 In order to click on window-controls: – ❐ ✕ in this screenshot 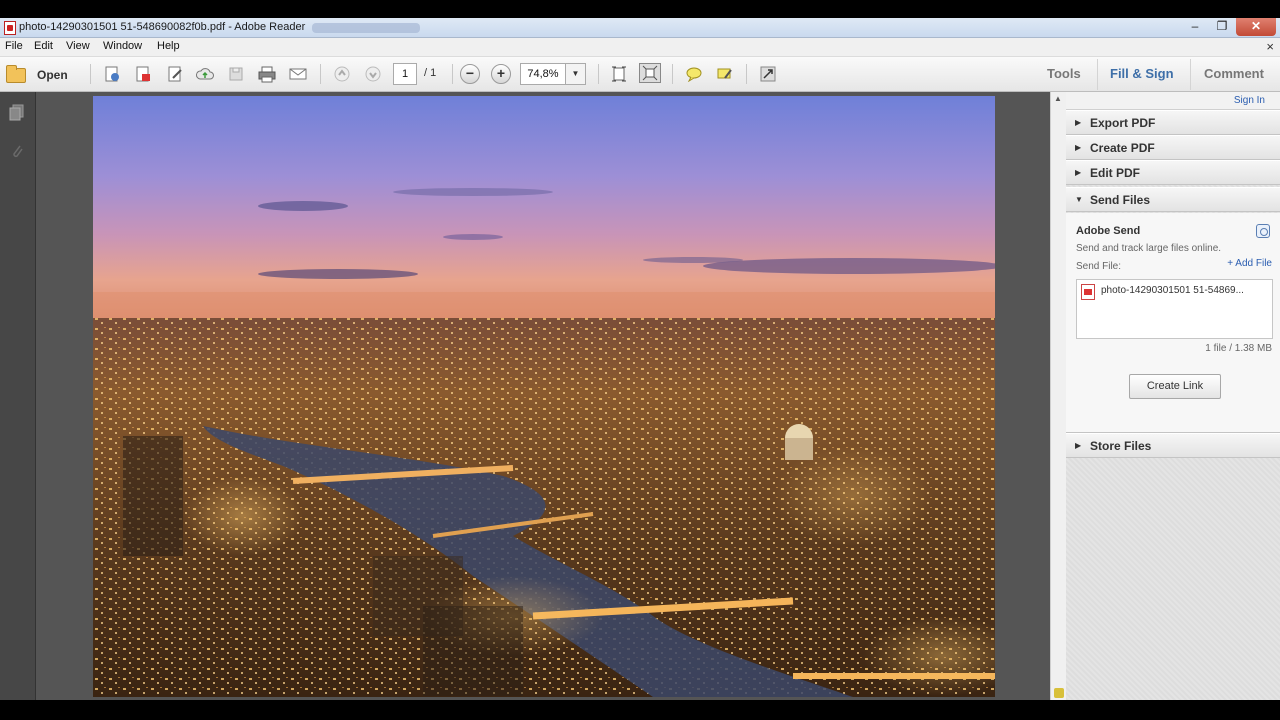, I will do `click(1228, 28)`.